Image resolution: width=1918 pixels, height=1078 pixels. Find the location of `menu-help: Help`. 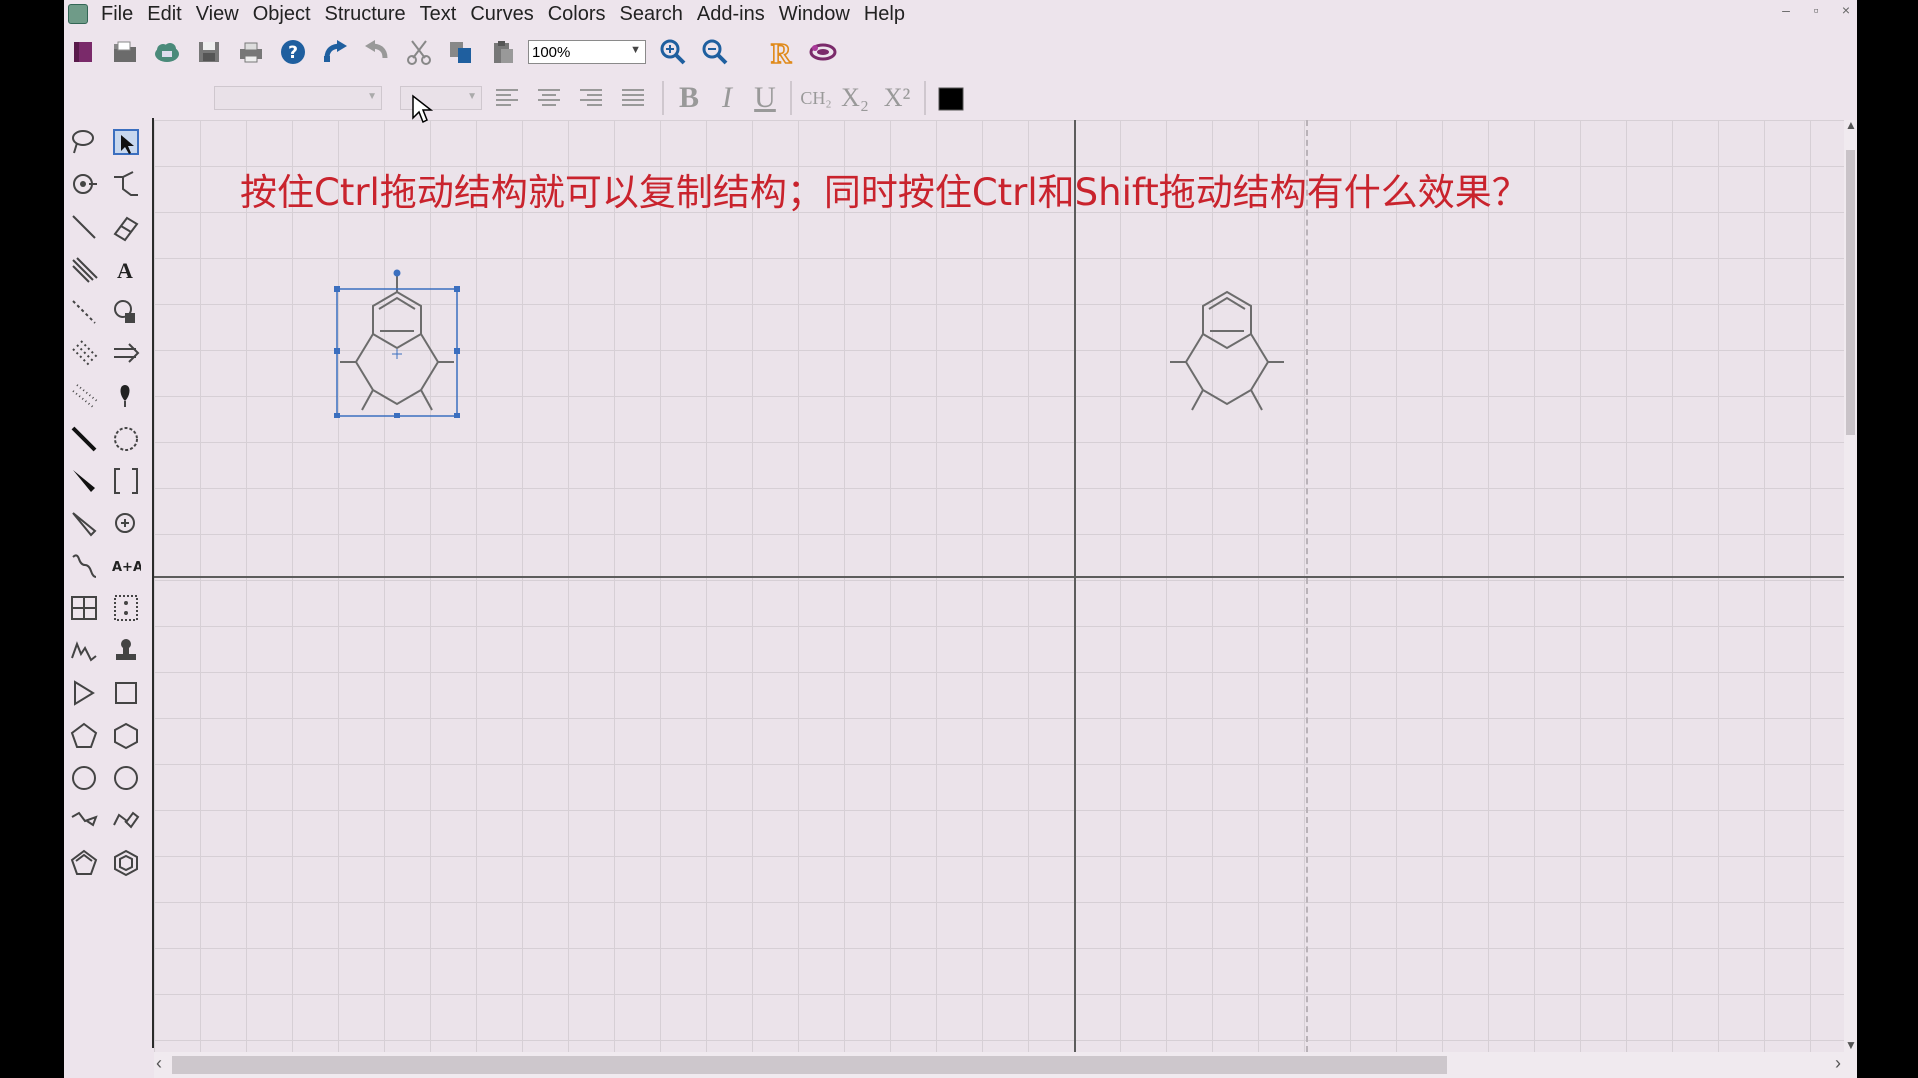

menu-help: Help is located at coordinates (884, 14).